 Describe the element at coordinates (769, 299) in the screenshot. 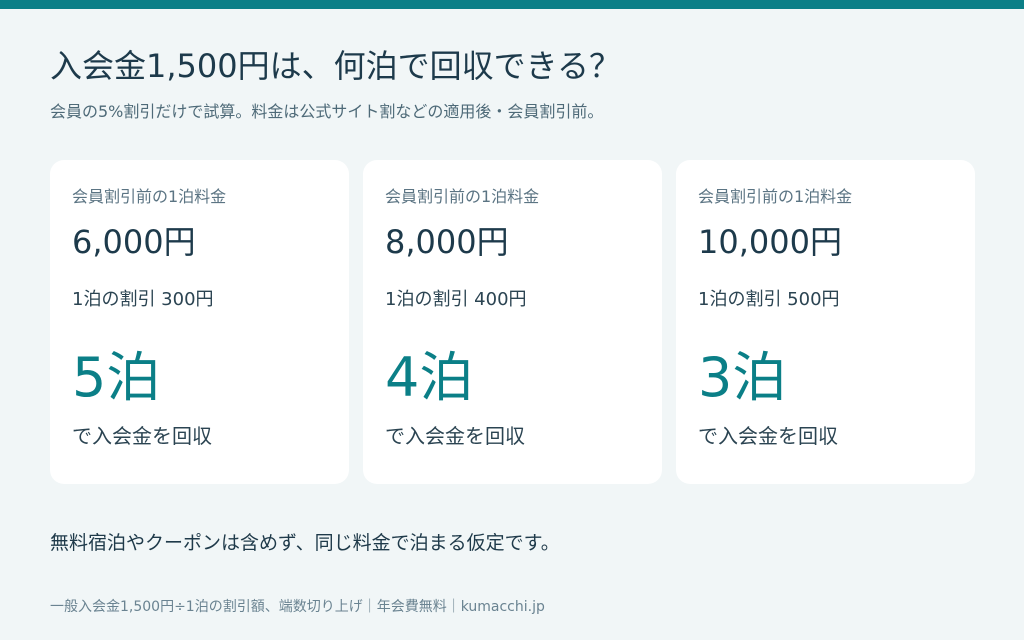

I see `card-discount: 1泊の割引 500円` at that location.